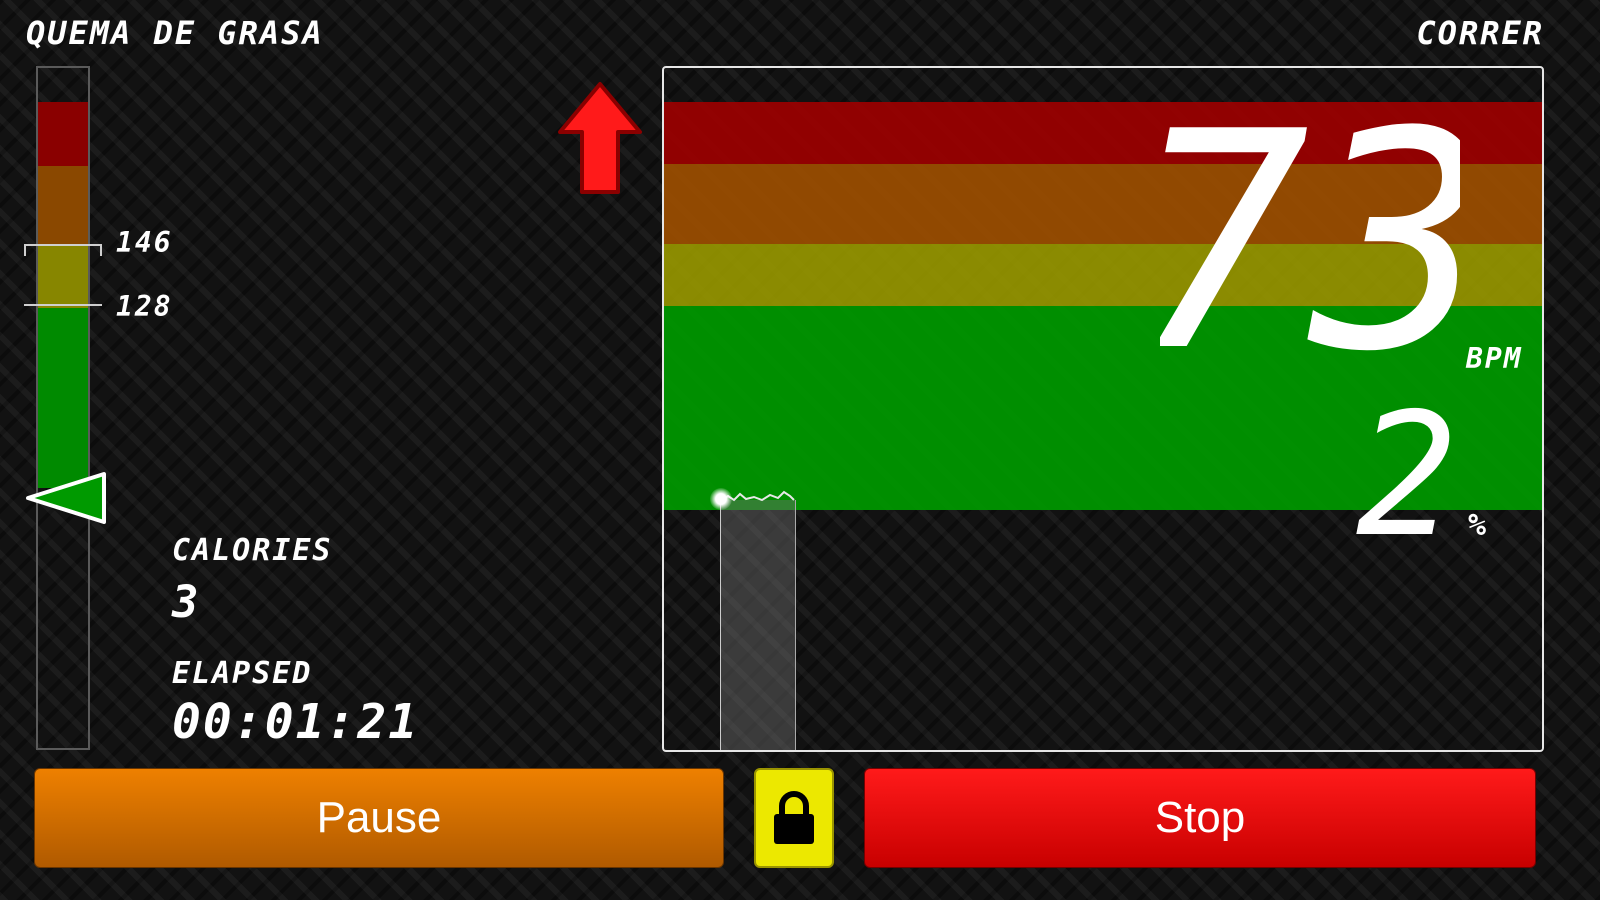 The height and width of the screenshot is (900, 1600). Describe the element at coordinates (1494, 358) in the screenshot. I see `bpm-unit-label: BPM` at that location.